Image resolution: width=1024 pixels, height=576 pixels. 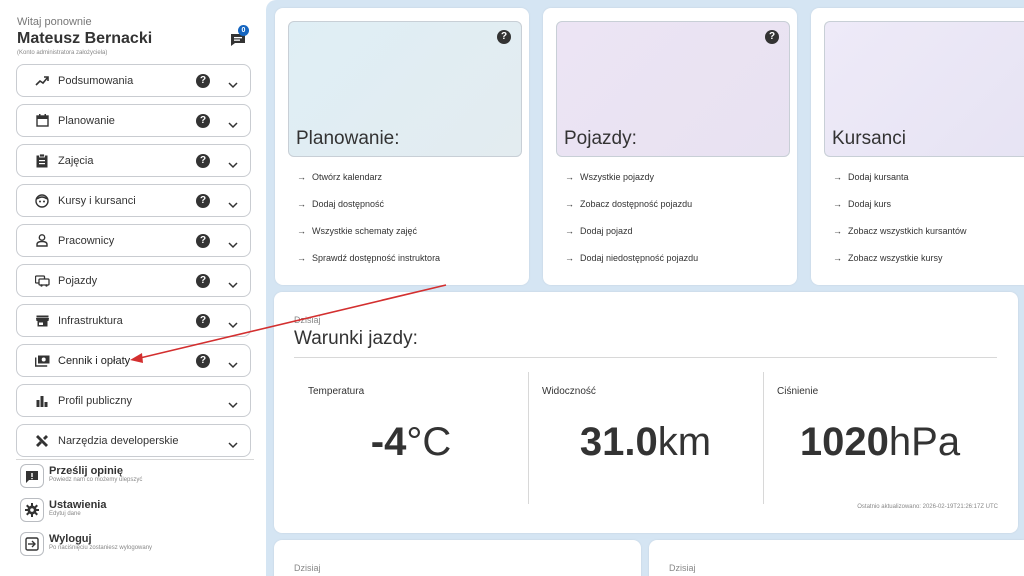 I want to click on payments-icon, so click(x=42, y=361).